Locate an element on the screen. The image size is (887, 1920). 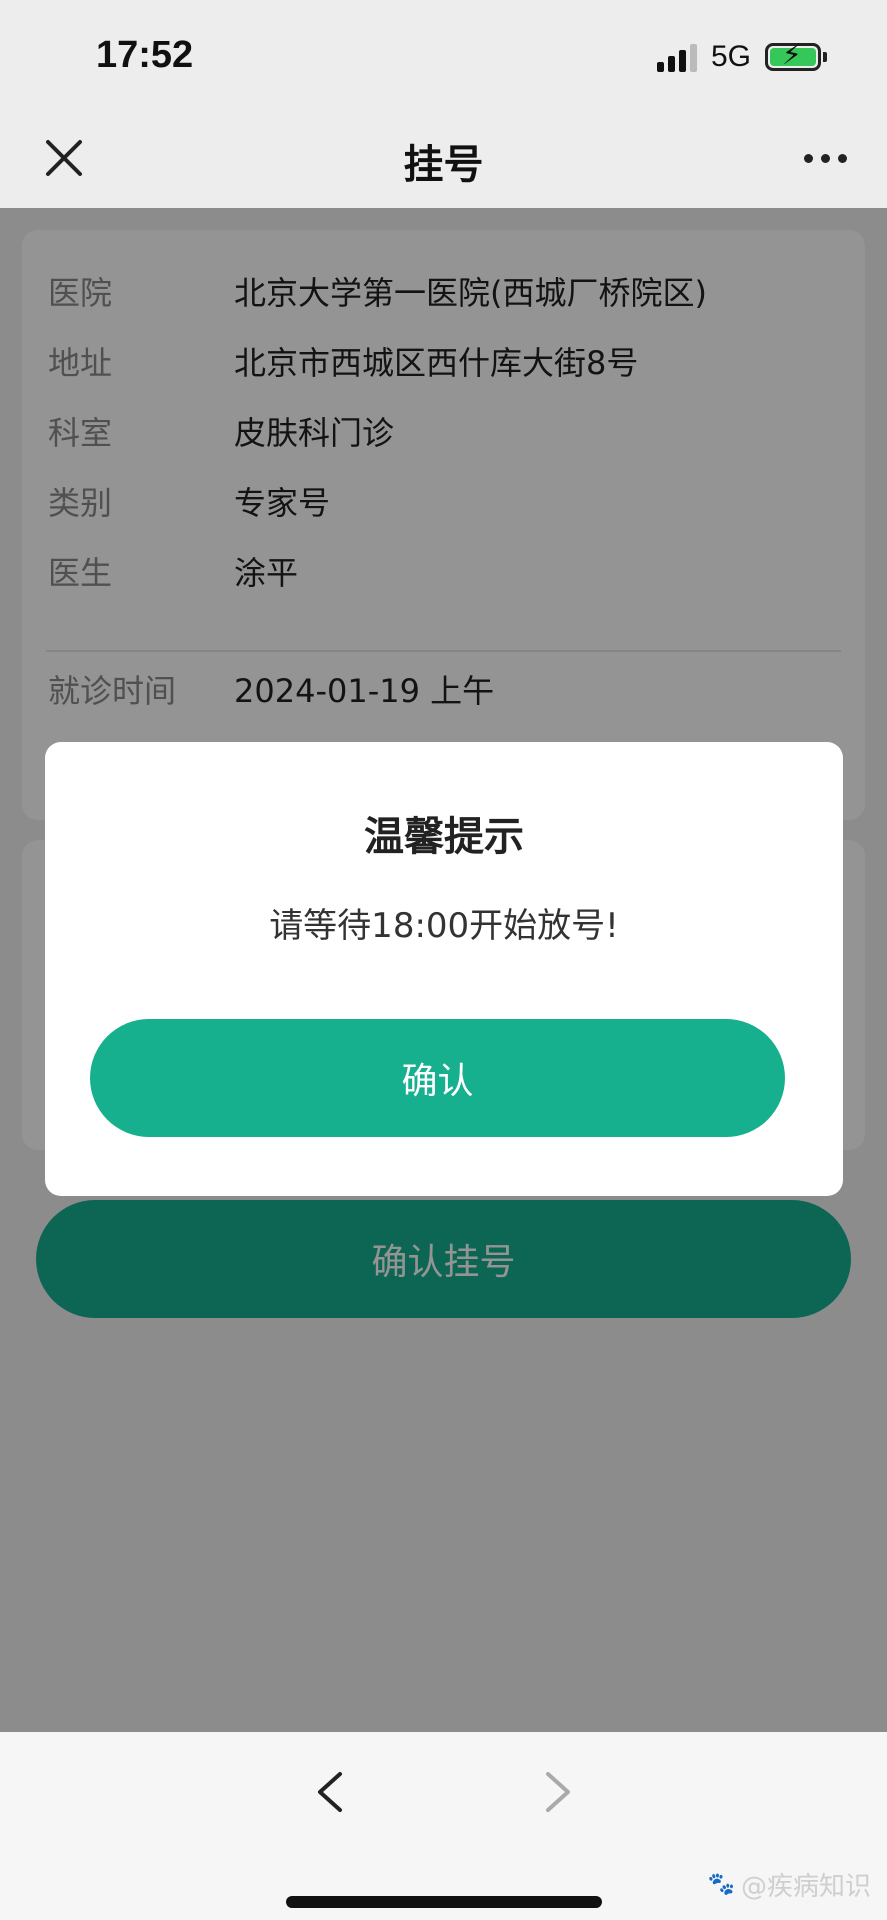
status-indicators: 5G ⚡ is located at coordinates (741, 57).